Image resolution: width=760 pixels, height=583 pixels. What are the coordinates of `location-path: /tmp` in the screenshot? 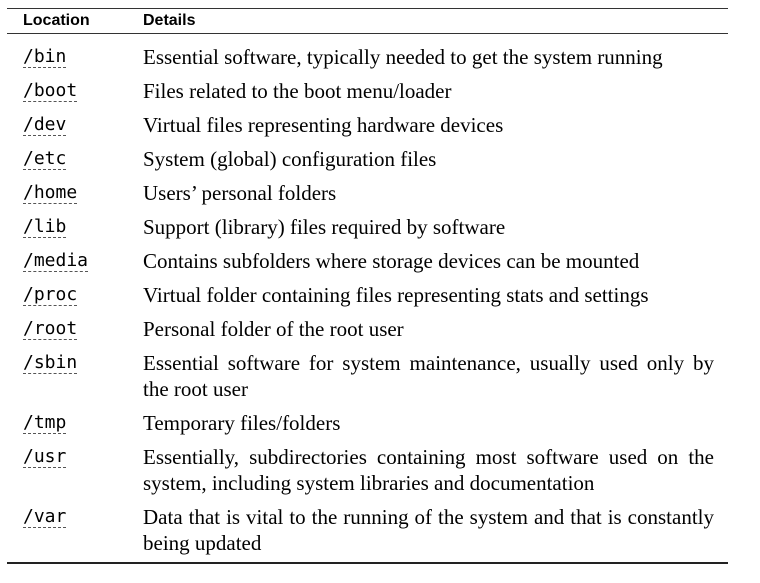 It's located at (45, 423).